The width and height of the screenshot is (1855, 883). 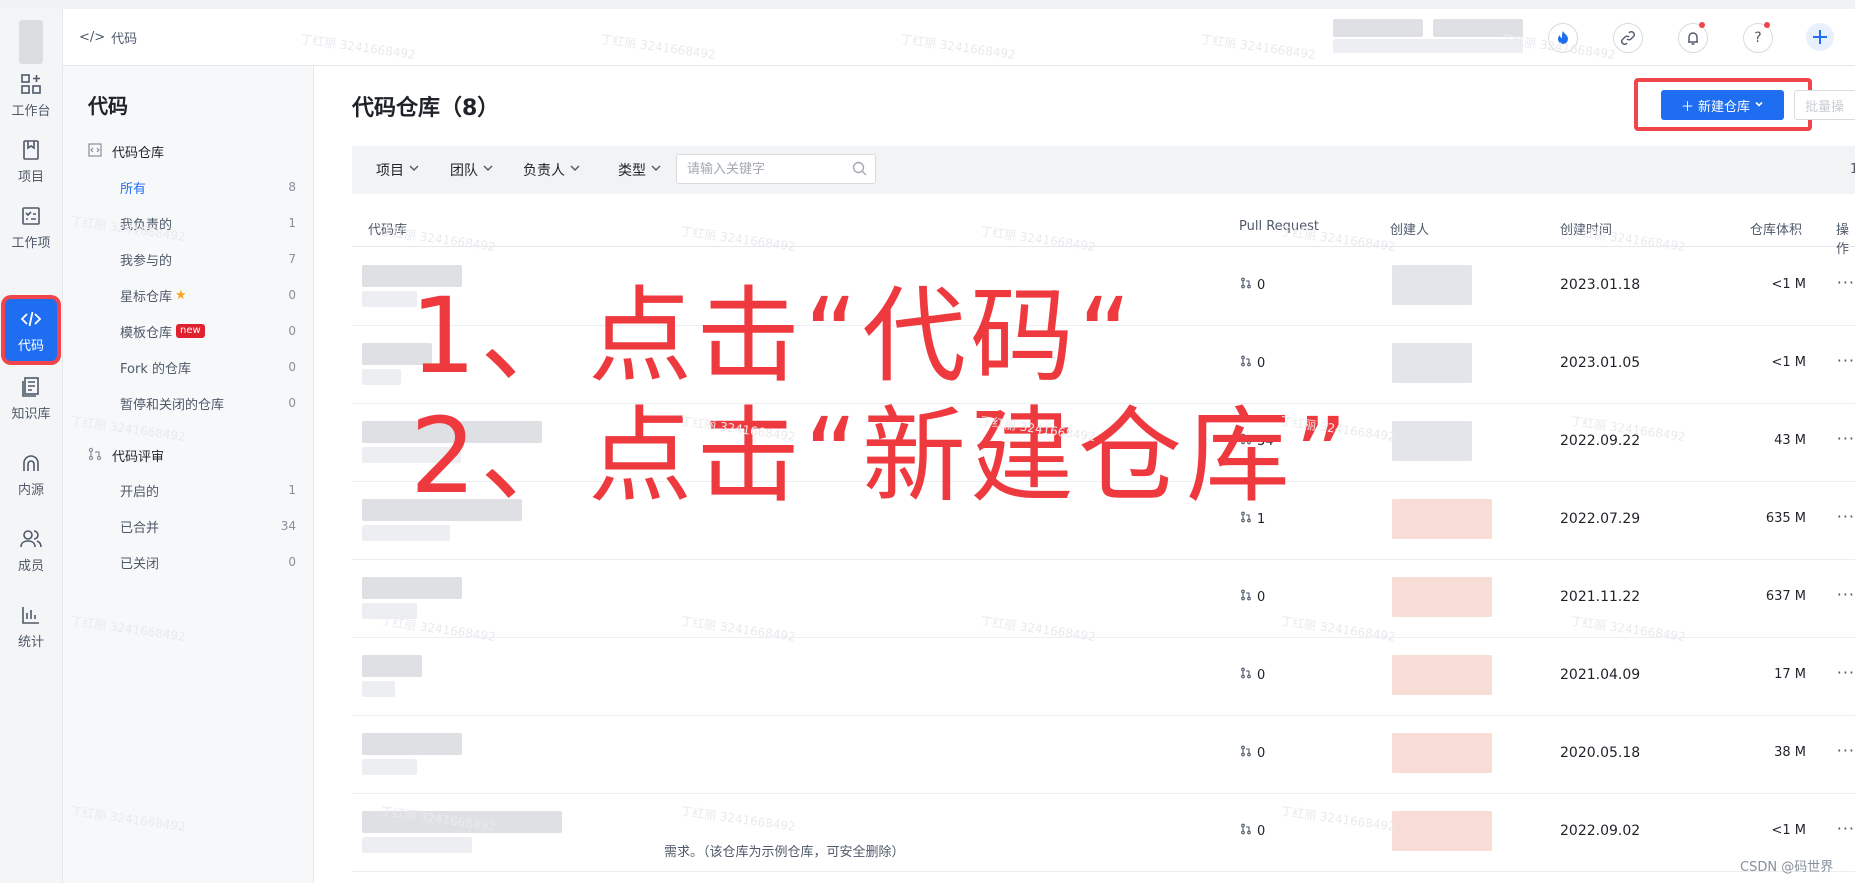 What do you see at coordinates (126, 151) in the screenshot?
I see `sidebar-group-repos: 代码仓库` at bounding box center [126, 151].